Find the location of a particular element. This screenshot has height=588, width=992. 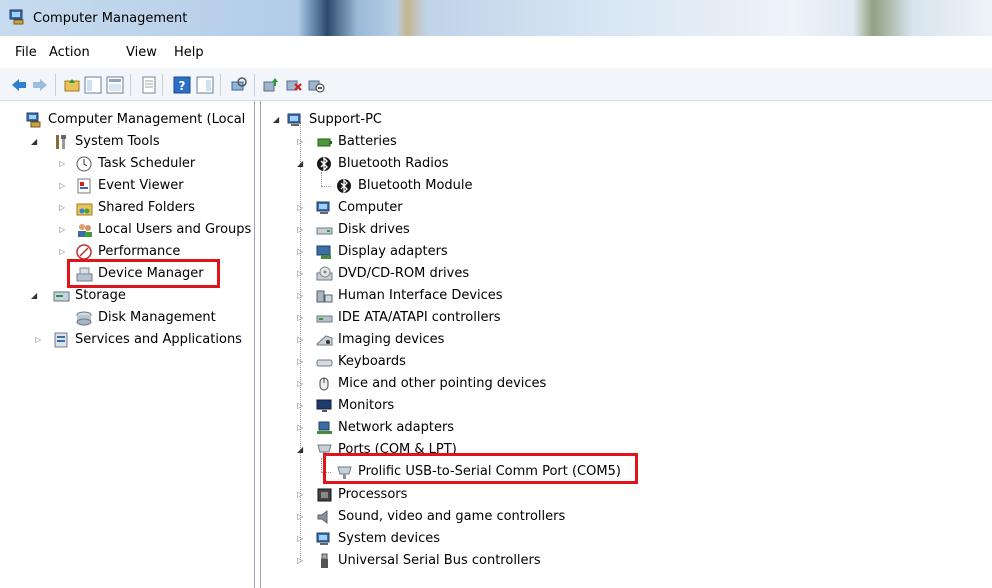

tree-item-label: Computer is located at coordinates (370, 207).